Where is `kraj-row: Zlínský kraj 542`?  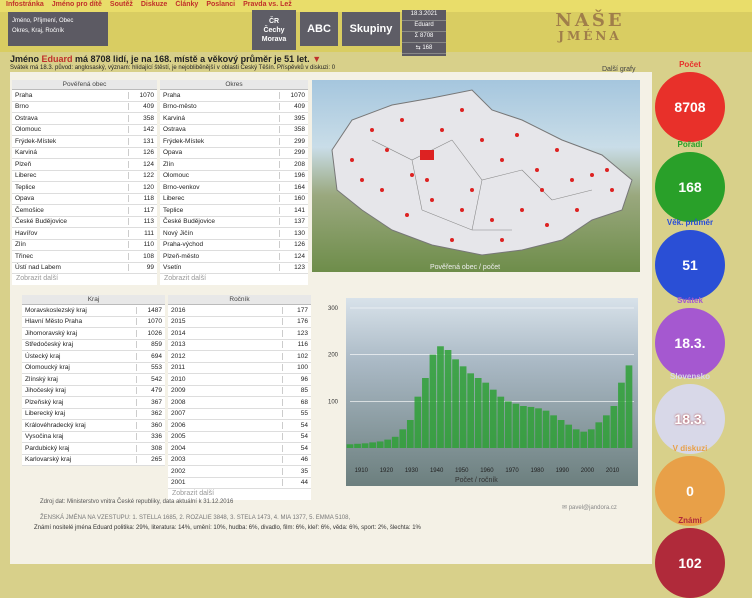 kraj-row: Zlínský kraj 542 is located at coordinates (93, 380).